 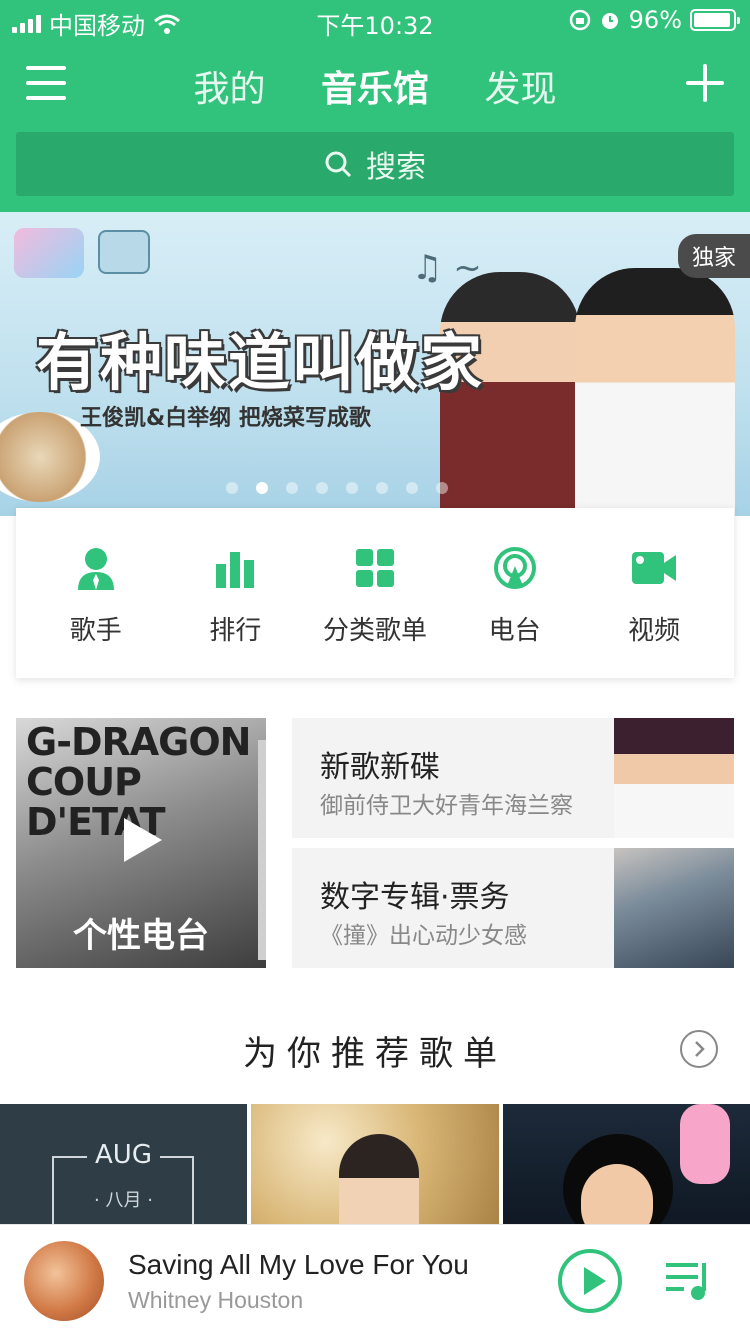 I want to click on album-thumbnail, so click(x=674, y=908).